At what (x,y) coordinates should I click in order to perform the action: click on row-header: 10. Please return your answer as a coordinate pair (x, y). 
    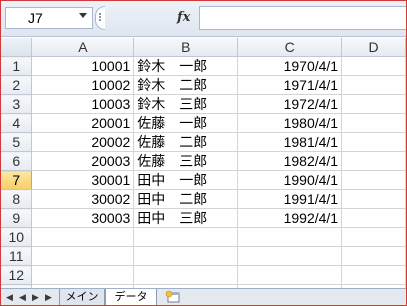
    Looking at the image, I should click on (17, 237).